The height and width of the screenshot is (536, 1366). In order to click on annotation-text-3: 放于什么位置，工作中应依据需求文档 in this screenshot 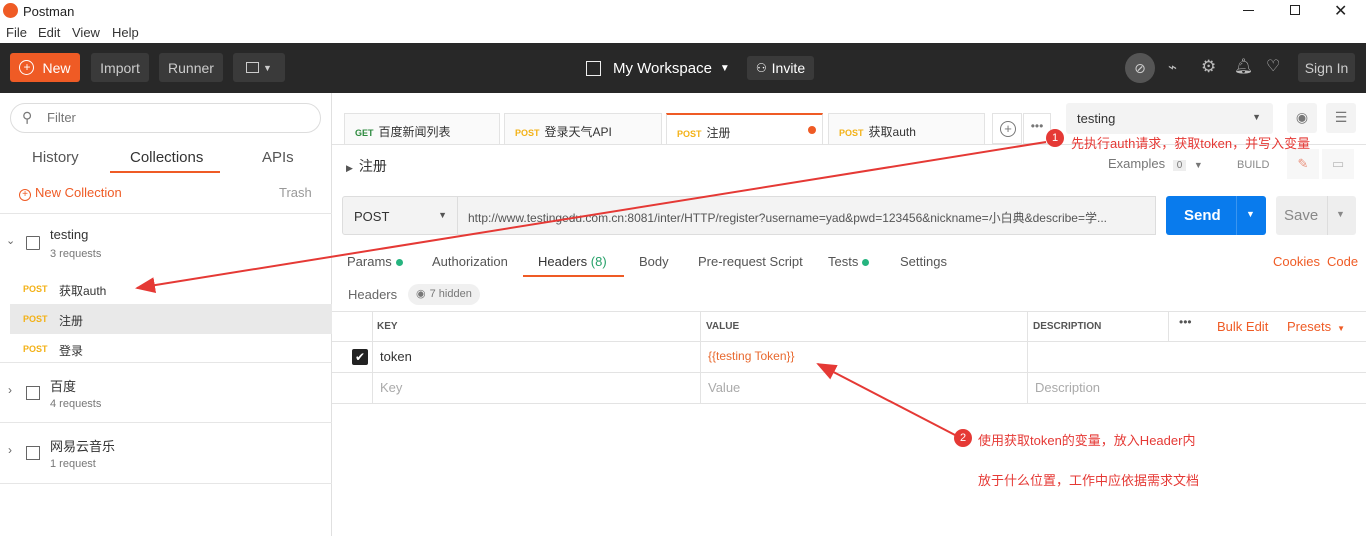, I will do `click(1089, 480)`.